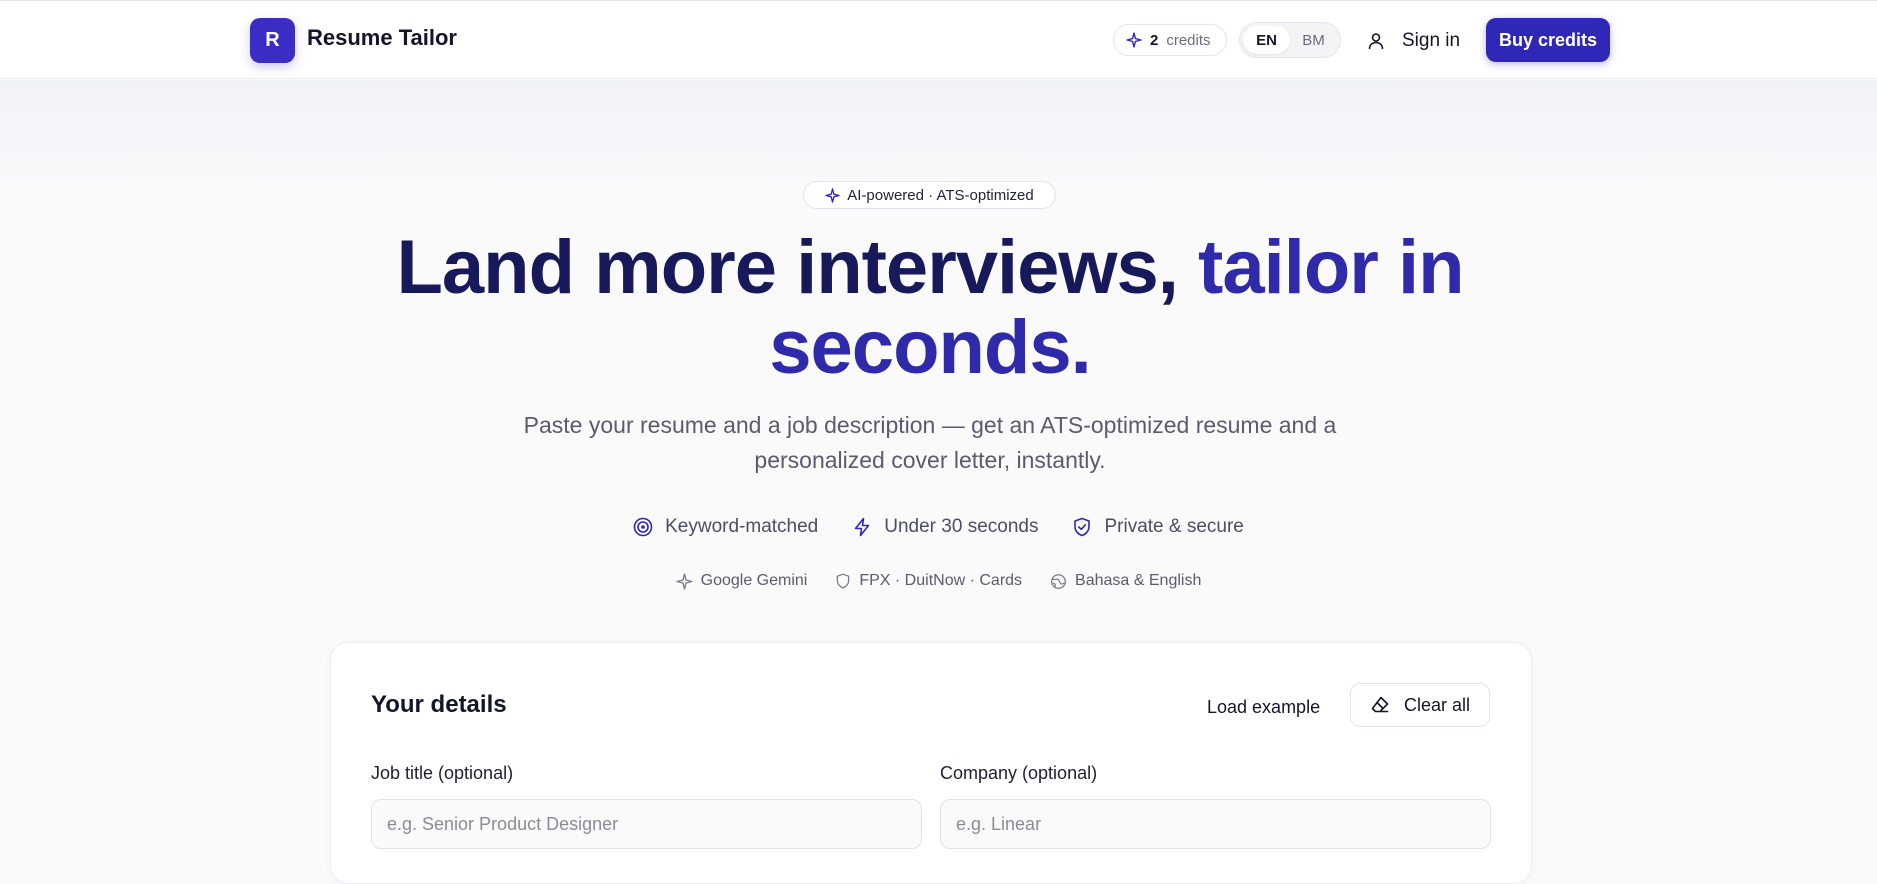  Describe the element at coordinates (1154, 40) in the screenshot. I see `credits-count: 2` at that location.